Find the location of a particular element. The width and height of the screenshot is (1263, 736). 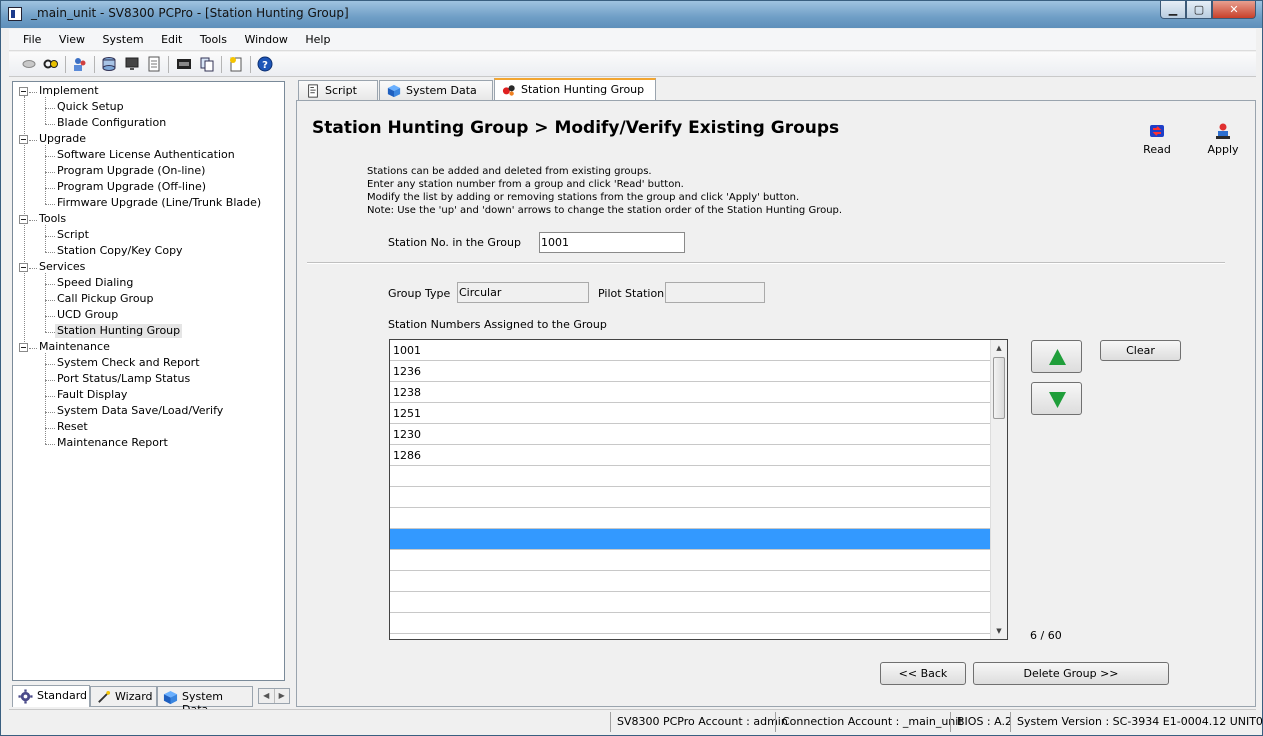

tree-group: Services is located at coordinates (62, 267).